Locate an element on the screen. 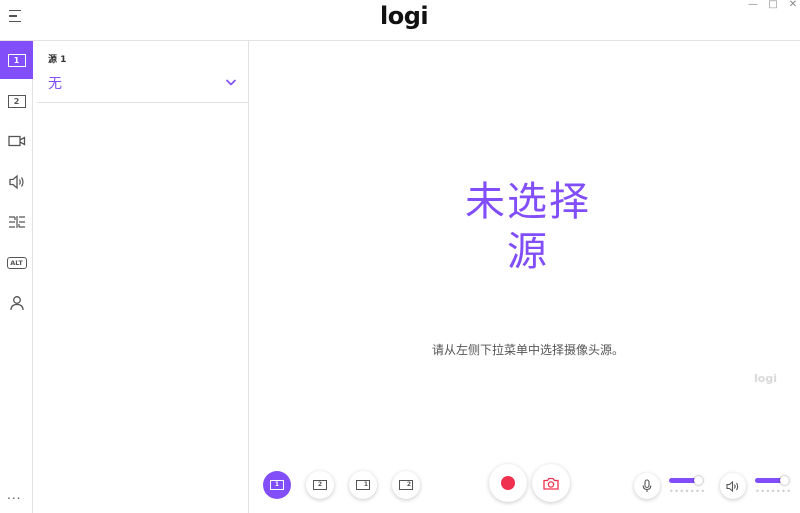  source-2-icon: 2 is located at coordinates (16, 101).